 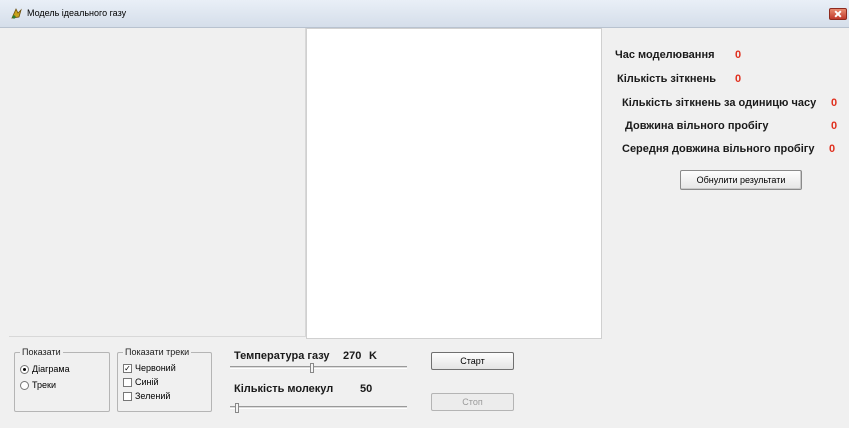 I want to click on tracks-group-title: Показати треки, so click(x=157, y=352).